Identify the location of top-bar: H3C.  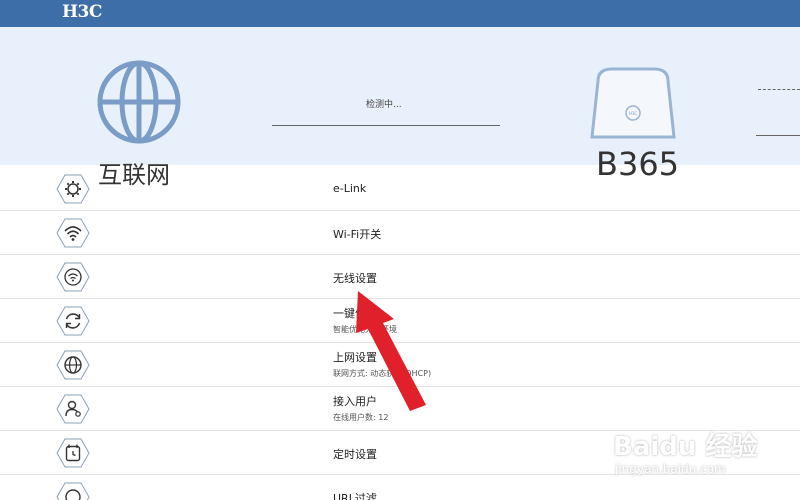
(400, 13).